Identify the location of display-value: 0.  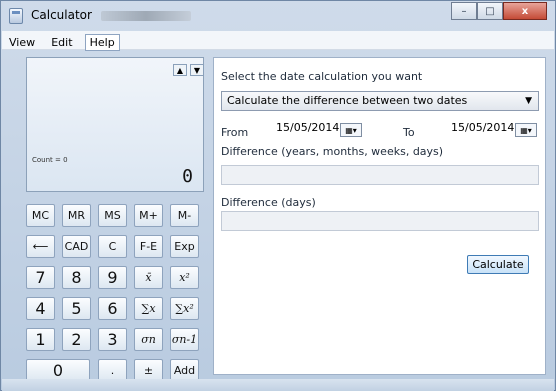
(187, 176).